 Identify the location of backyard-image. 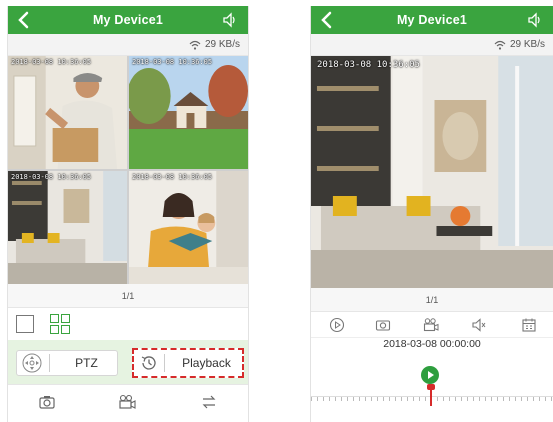
(188, 112).